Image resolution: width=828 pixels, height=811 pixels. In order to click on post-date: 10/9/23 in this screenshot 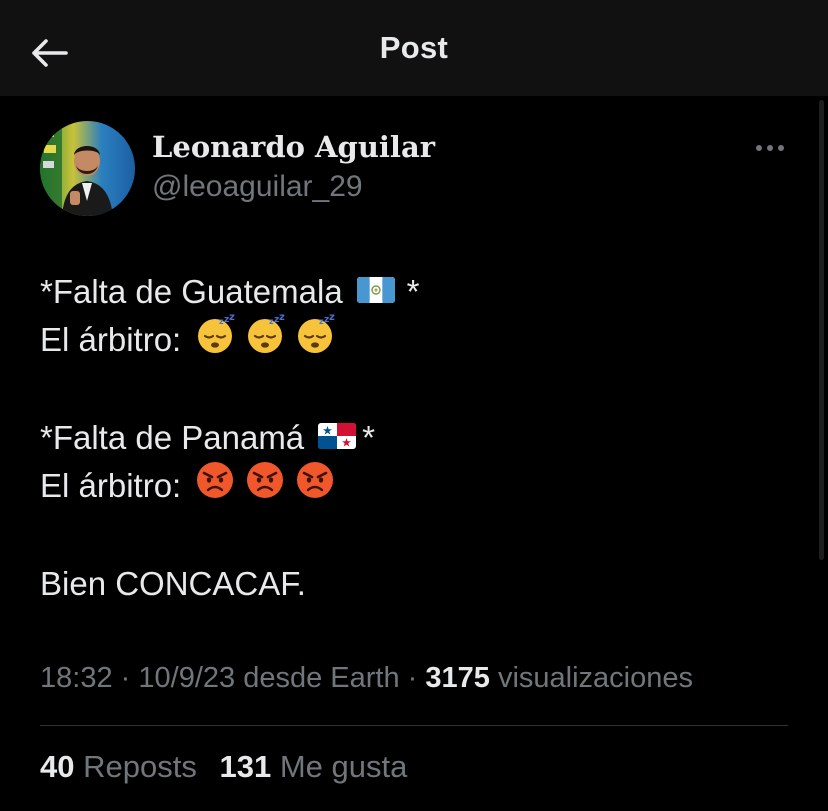, I will do `click(186, 678)`.